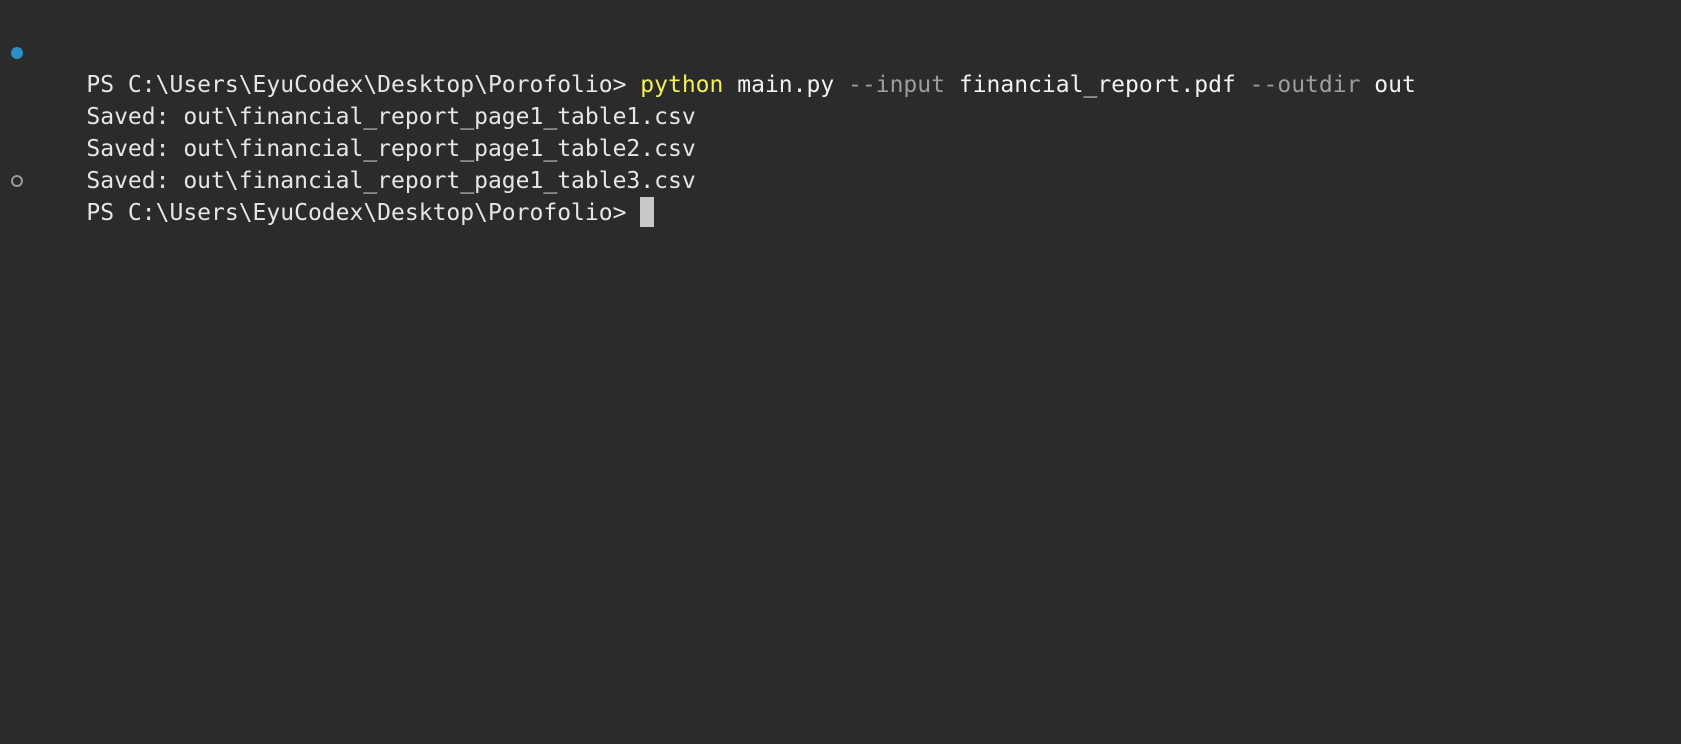 The image size is (1681, 744). I want to click on command-success-decoration-icon, so click(17, 53).